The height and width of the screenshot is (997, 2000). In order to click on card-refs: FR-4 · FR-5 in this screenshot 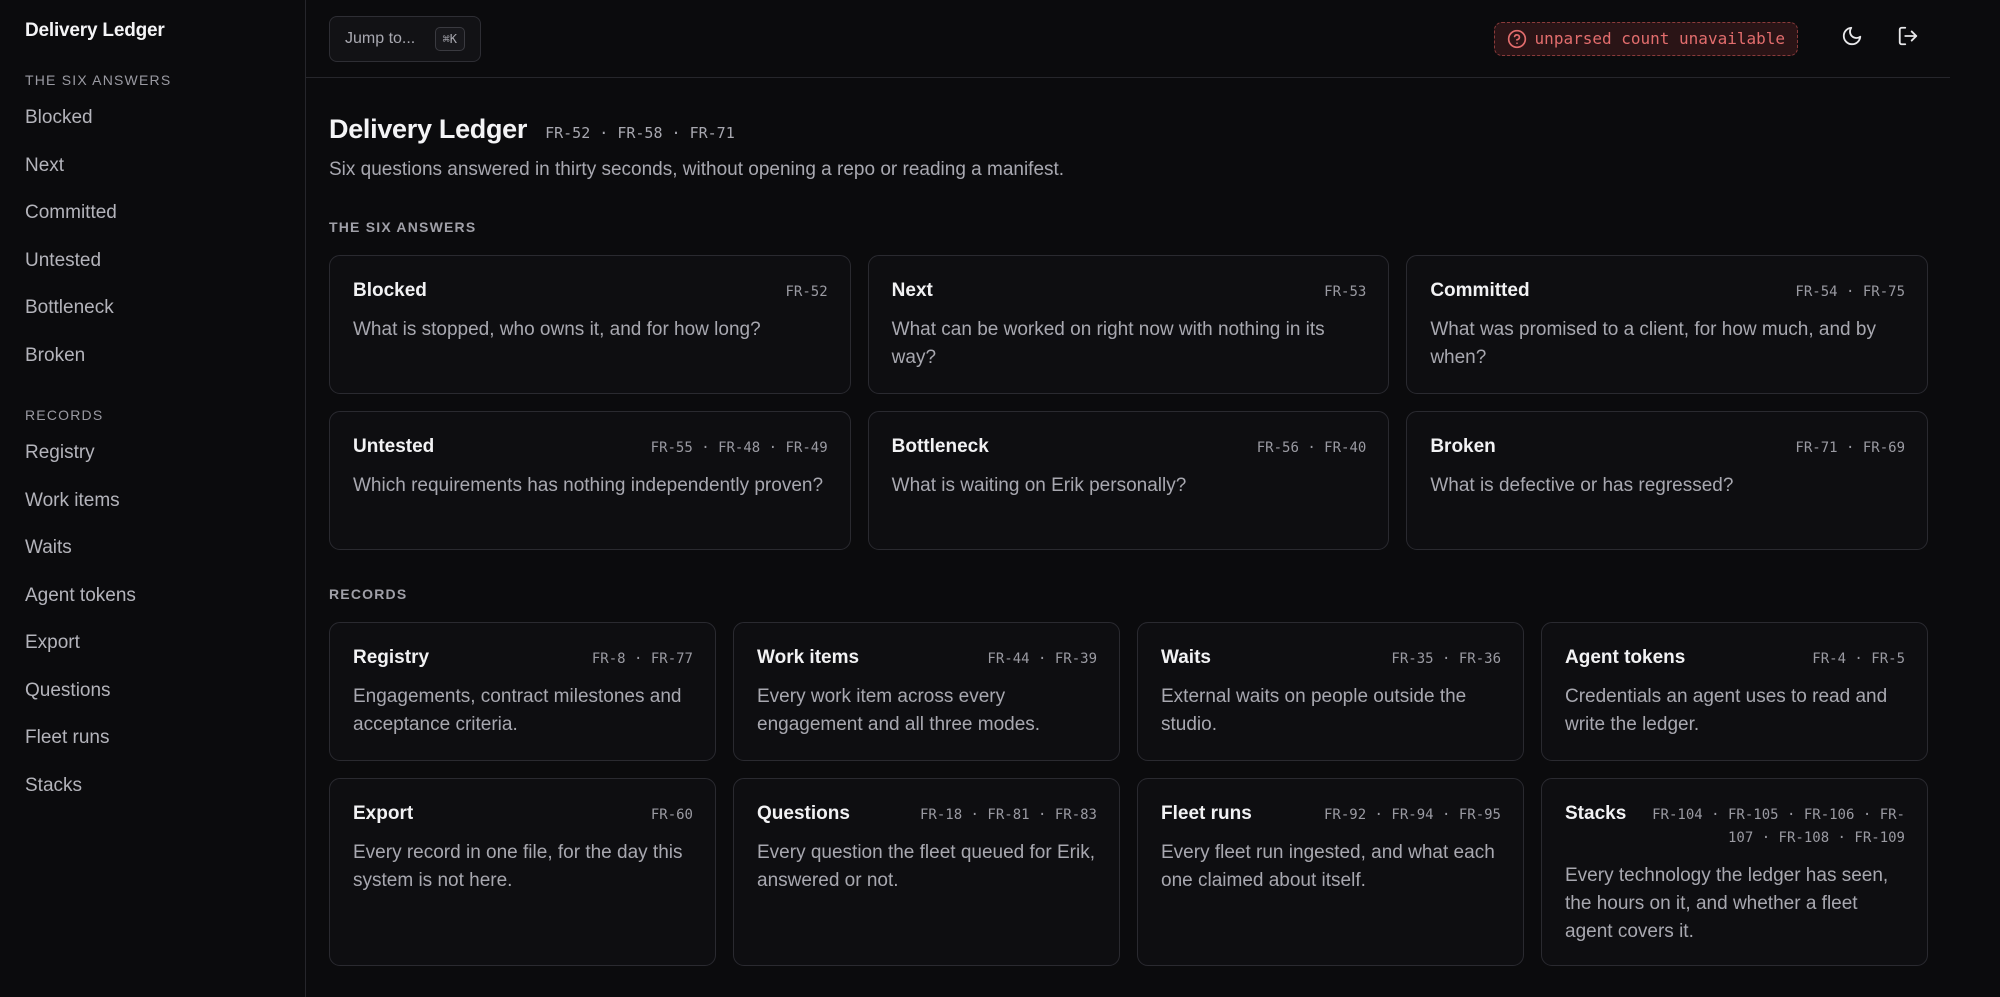, I will do `click(1858, 659)`.